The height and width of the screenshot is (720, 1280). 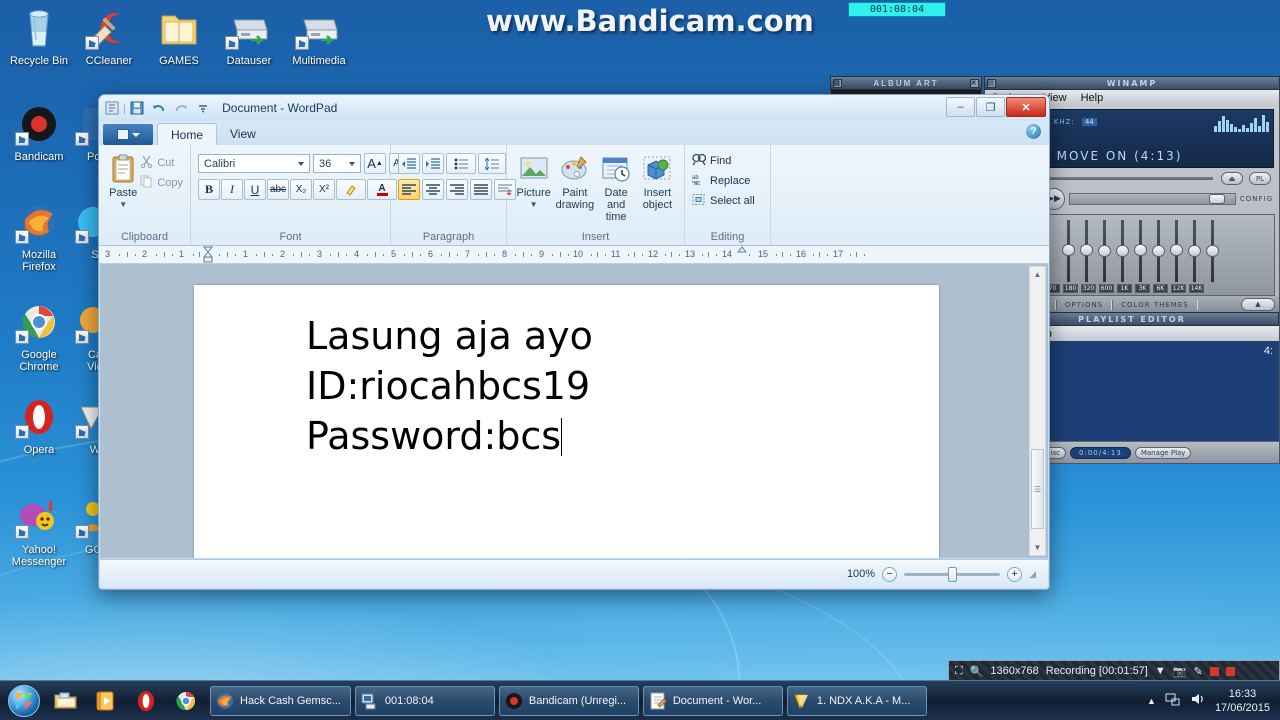 What do you see at coordinates (952, 574) in the screenshot?
I see `zoom-slider` at bounding box center [952, 574].